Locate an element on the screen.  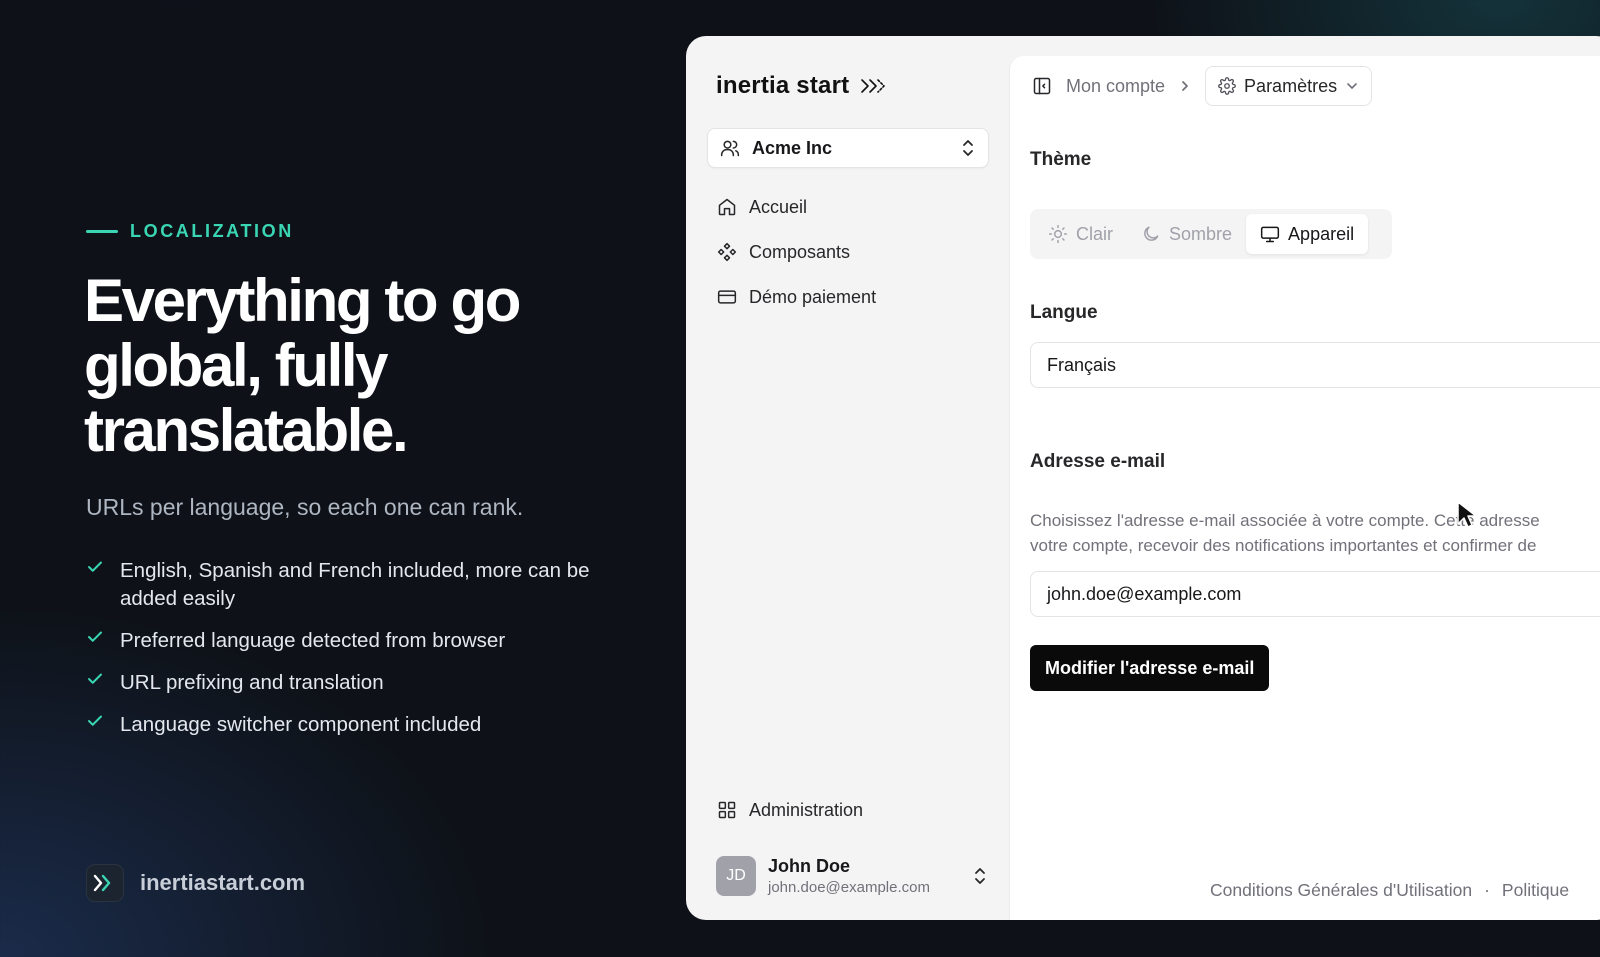
breadcrumb: Mon compte Paramètres is located at coordinates (1202, 86).